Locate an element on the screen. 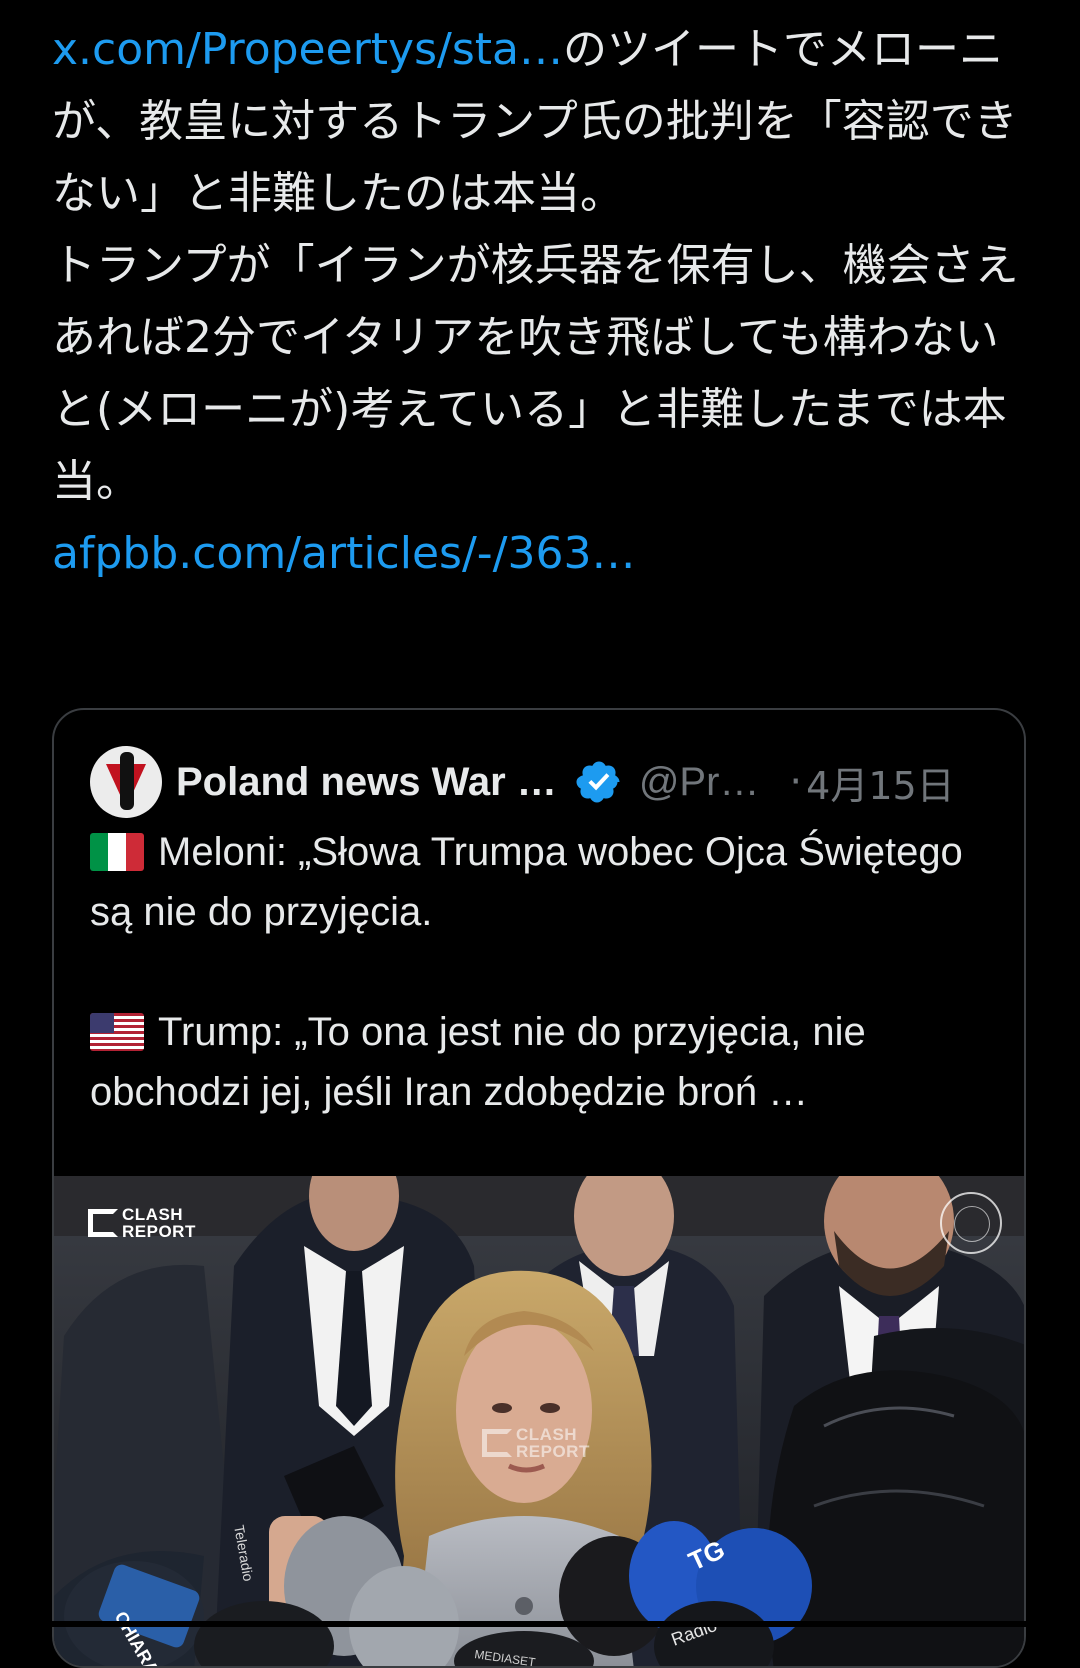 This screenshot has width=1080, height=1668. italy-flag-icon is located at coordinates (117, 852).